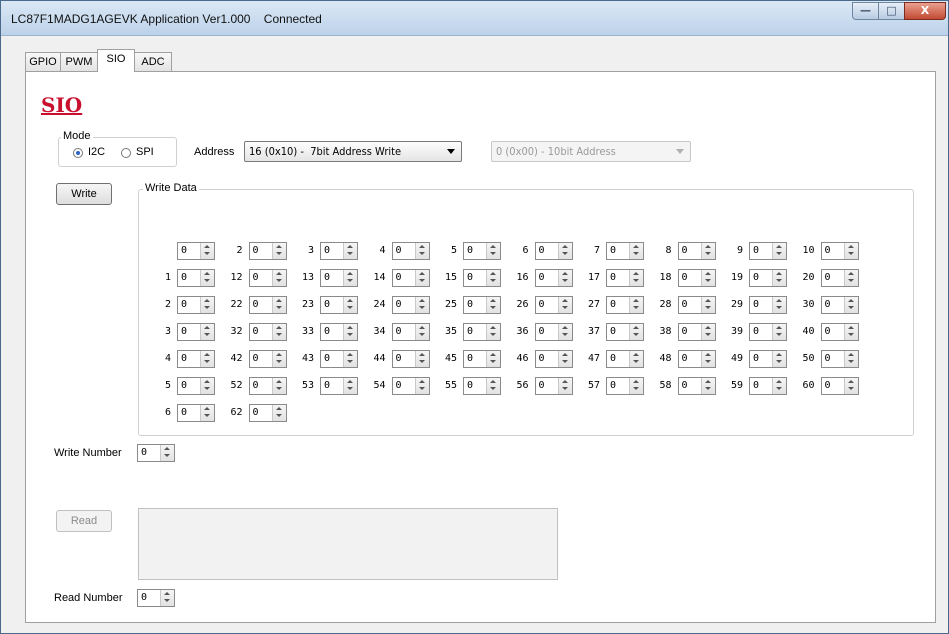 The image size is (949, 634). What do you see at coordinates (78, 153) in the screenshot?
I see `radio-i2c` at bounding box center [78, 153].